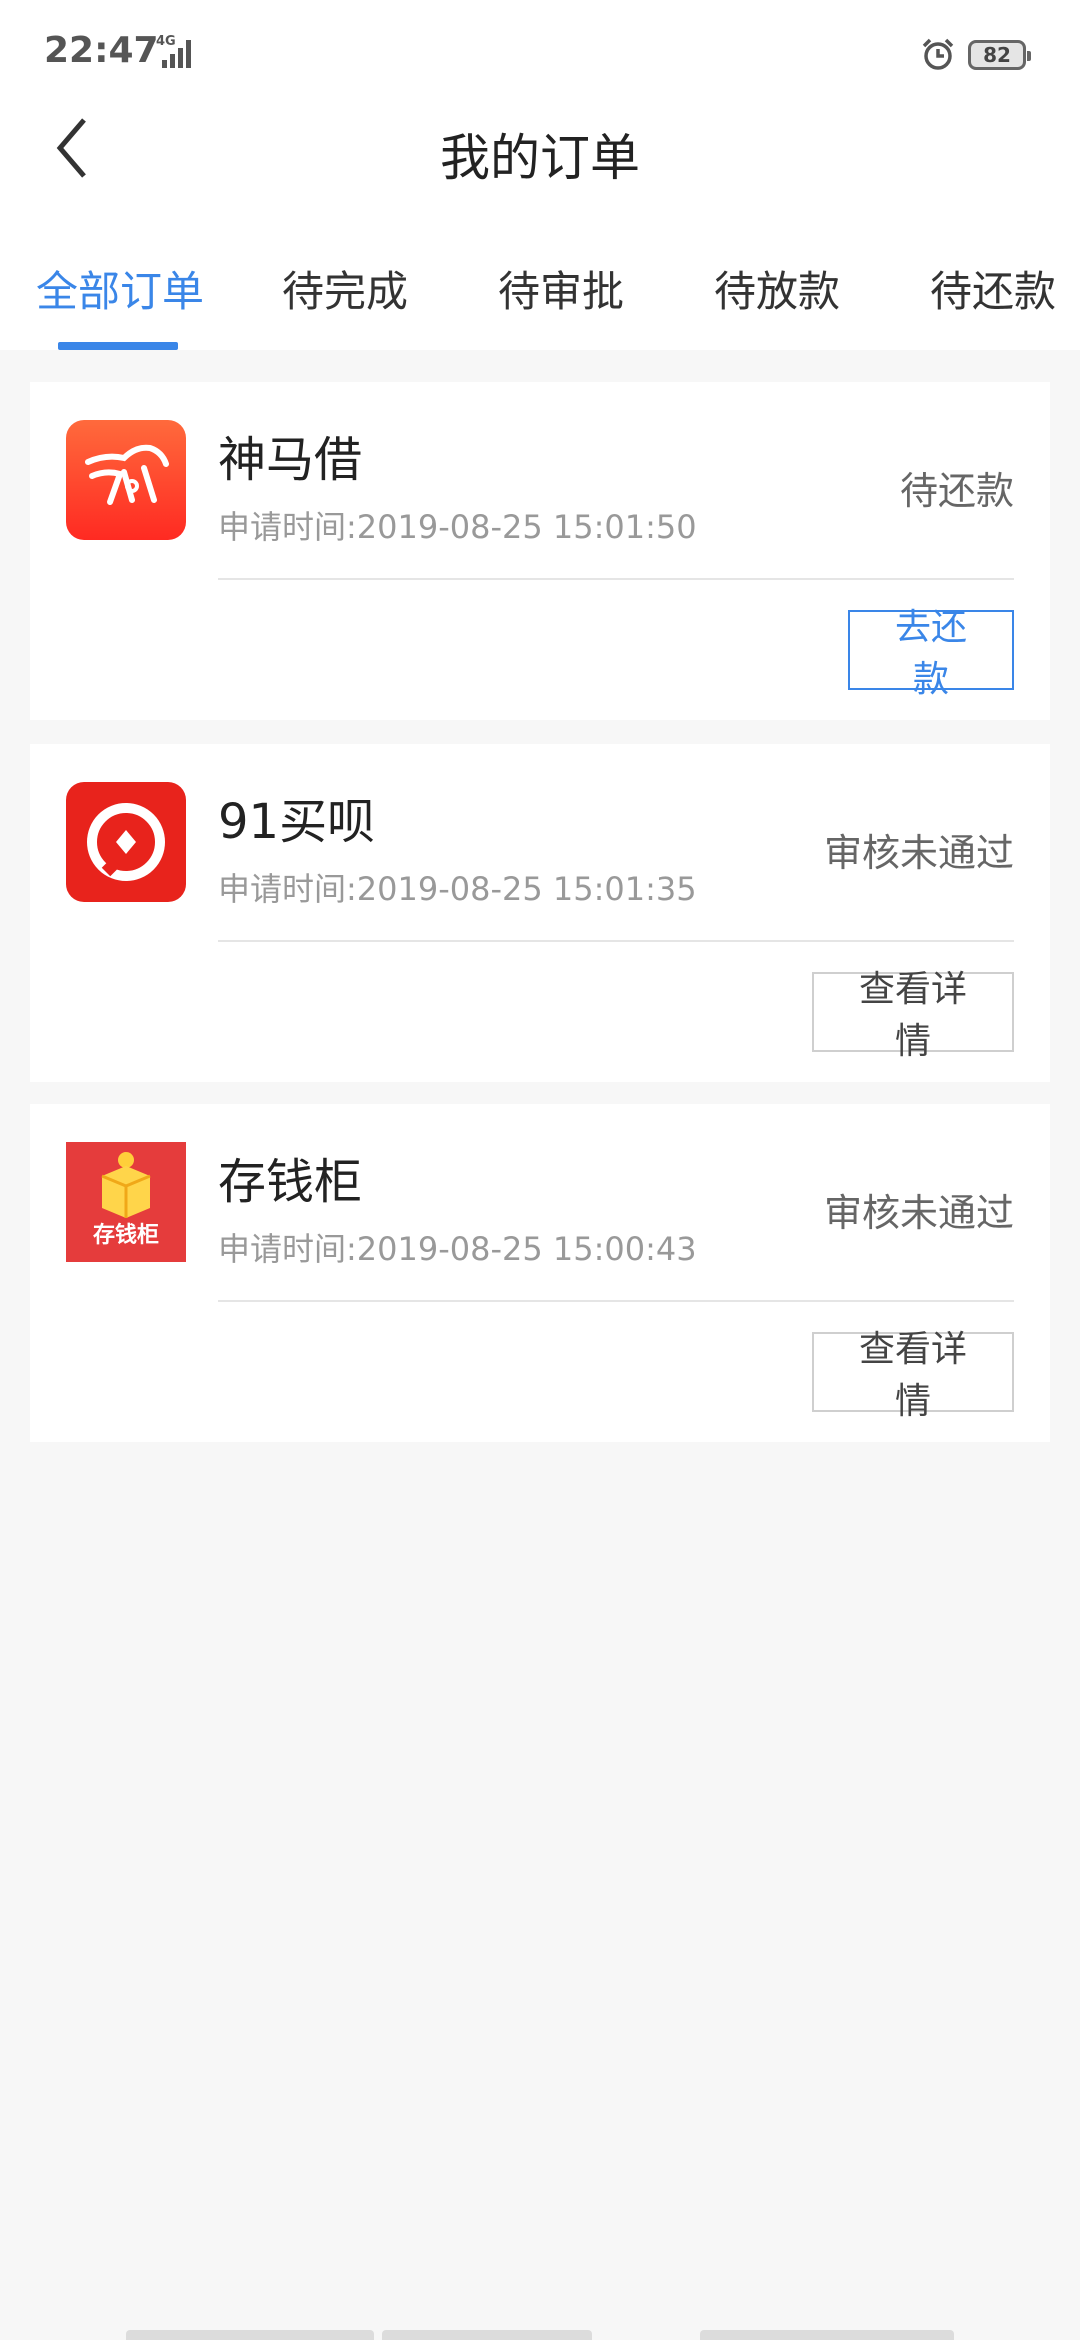  Describe the element at coordinates (126, 842) in the screenshot. I see `91maibei-logo-icon` at that location.